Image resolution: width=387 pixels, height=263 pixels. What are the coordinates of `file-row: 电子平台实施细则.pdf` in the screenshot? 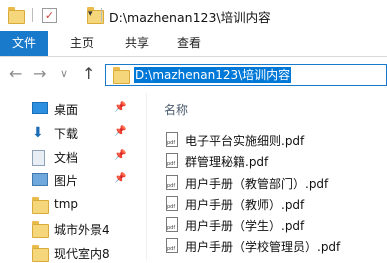 It's located at (276, 140).